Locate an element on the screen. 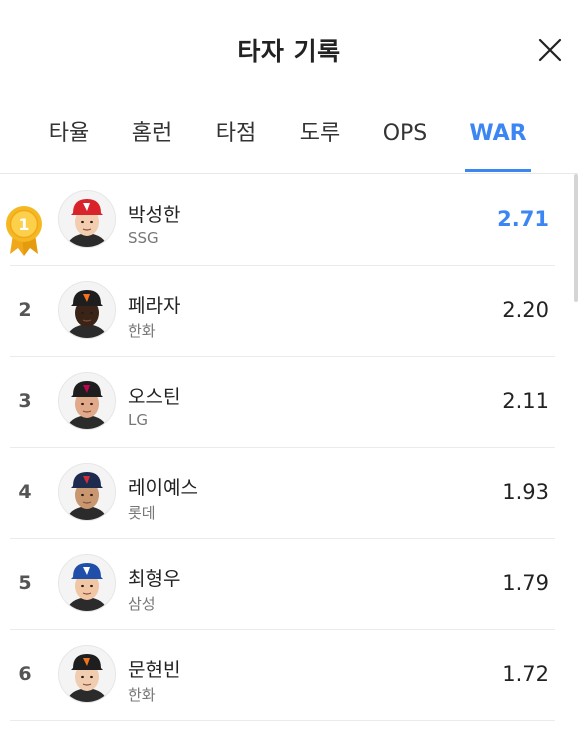 This screenshot has height=729, width=578. tab-label: WAR is located at coordinates (498, 133).